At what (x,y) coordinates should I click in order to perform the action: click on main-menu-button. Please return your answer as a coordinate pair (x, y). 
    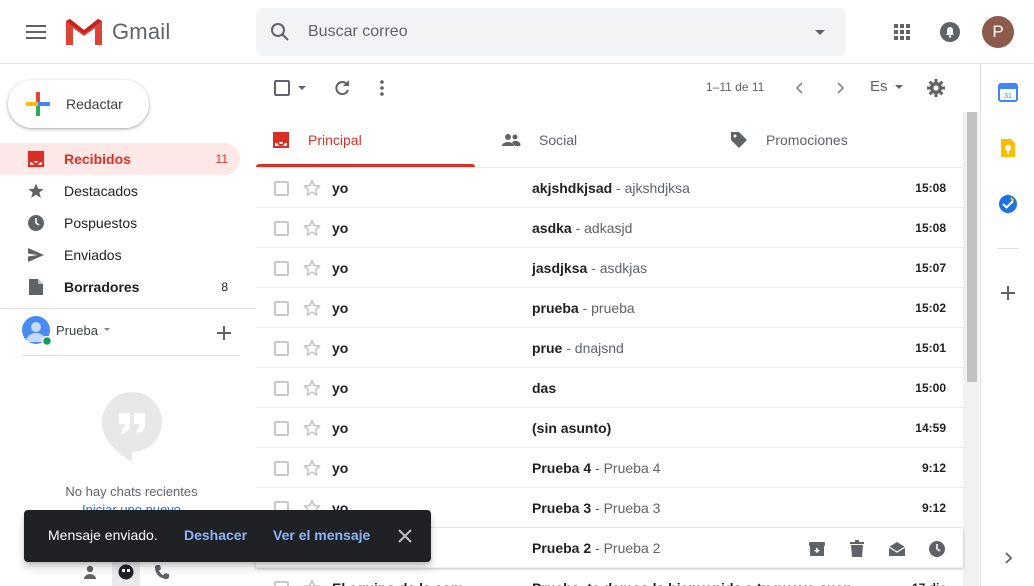
    Looking at the image, I should click on (36, 32).